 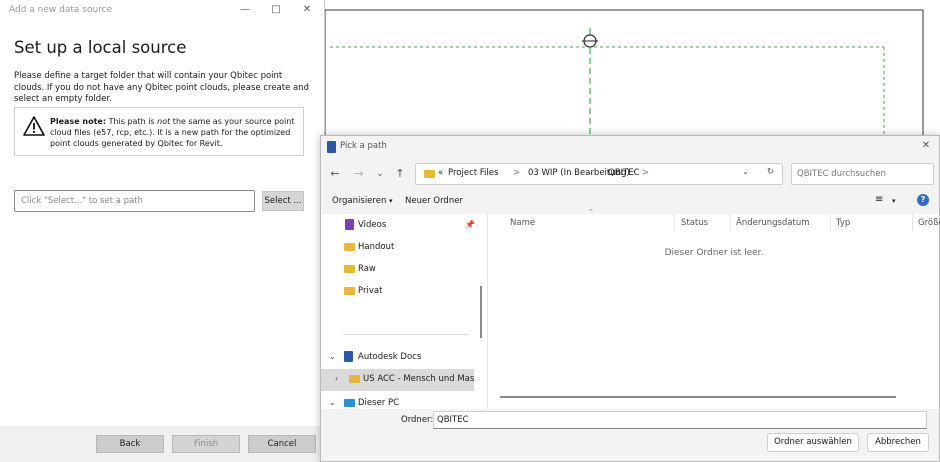 I want to click on wizard-titlebar: Add a new data source — □ ✕, so click(x=162, y=11).